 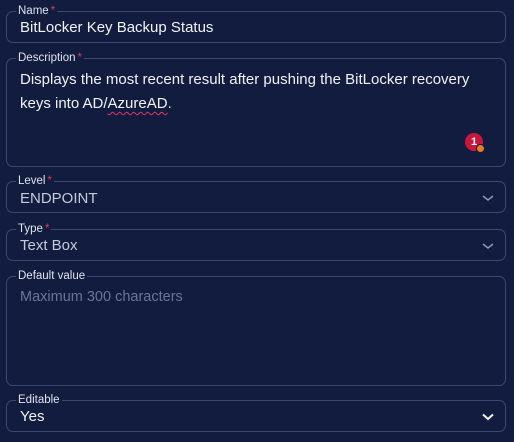 What do you see at coordinates (37, 11) in the screenshot?
I see `name-label: Name *` at bounding box center [37, 11].